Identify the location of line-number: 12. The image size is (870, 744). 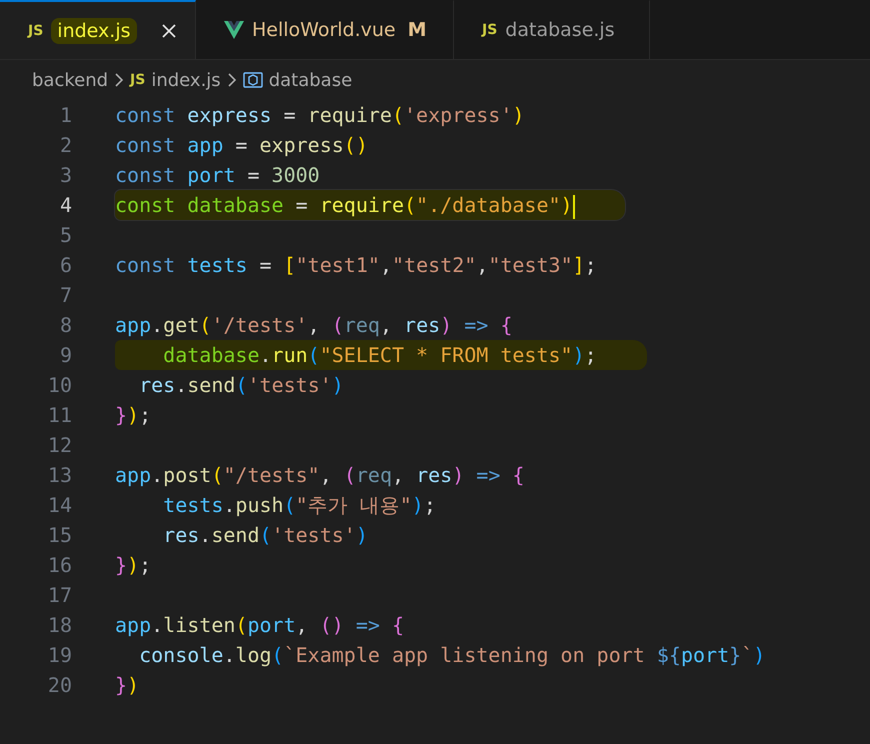
(59, 445).